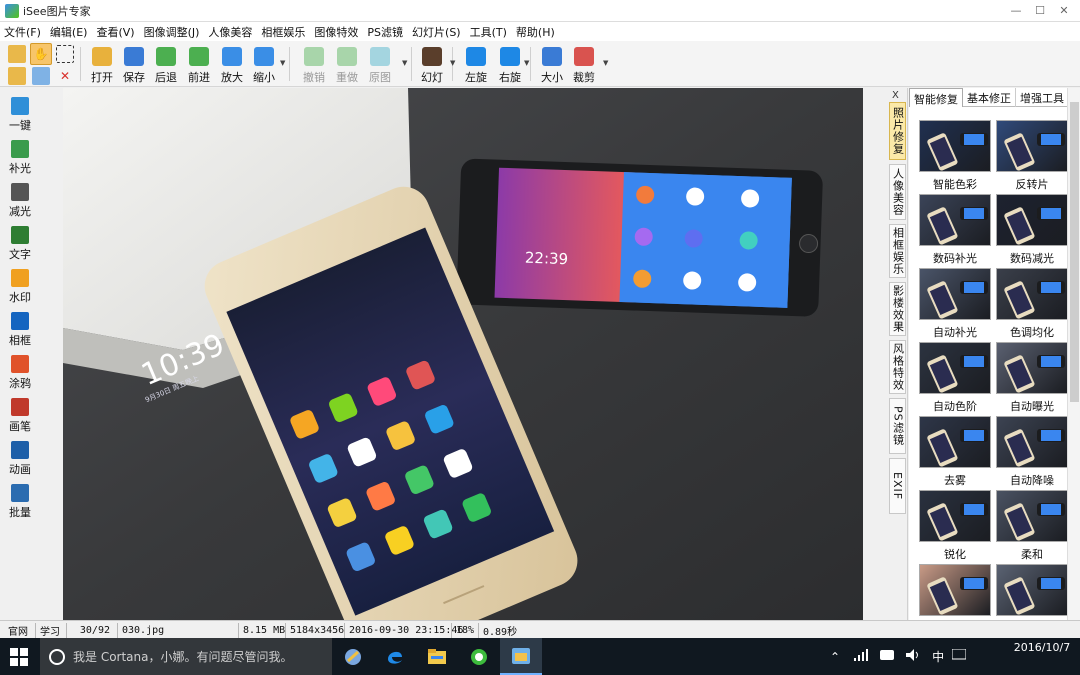 The height and width of the screenshot is (675, 1080). I want to click on left-tool-button: 动画, so click(20, 458).